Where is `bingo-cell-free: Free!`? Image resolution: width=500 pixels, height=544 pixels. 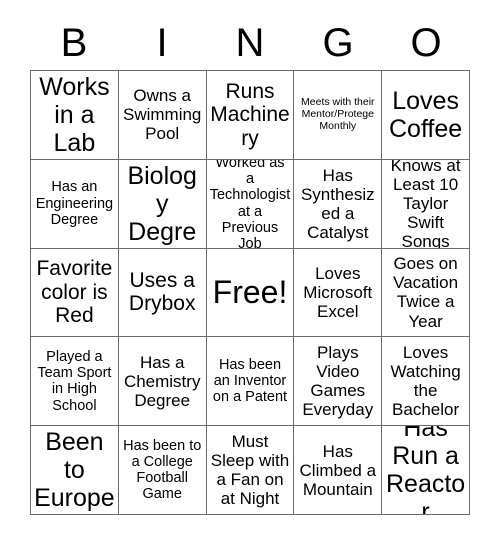 bingo-cell-free: Free! is located at coordinates (250, 293).